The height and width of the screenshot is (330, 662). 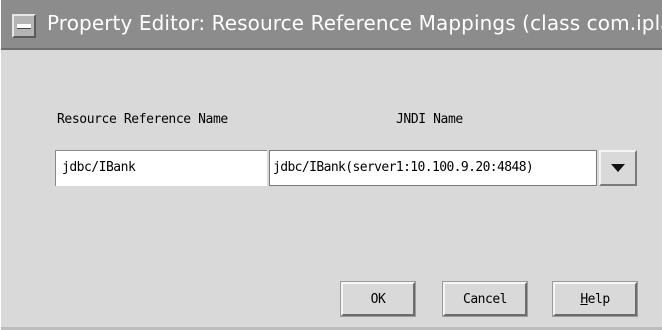 I want to click on help-button-label: elp, so click(x=598, y=299).